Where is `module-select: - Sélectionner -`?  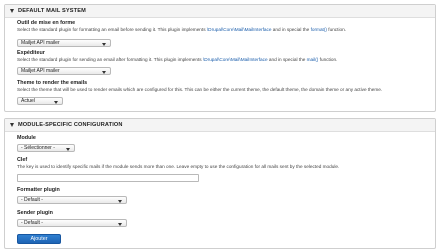
module-select: - Sélectionner - is located at coordinates (46, 148).